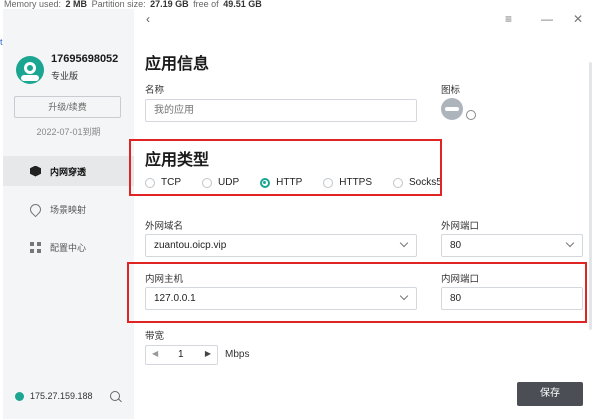  Describe the element at coordinates (67, 107) in the screenshot. I see `upgrade-button: 升级/续费` at that location.